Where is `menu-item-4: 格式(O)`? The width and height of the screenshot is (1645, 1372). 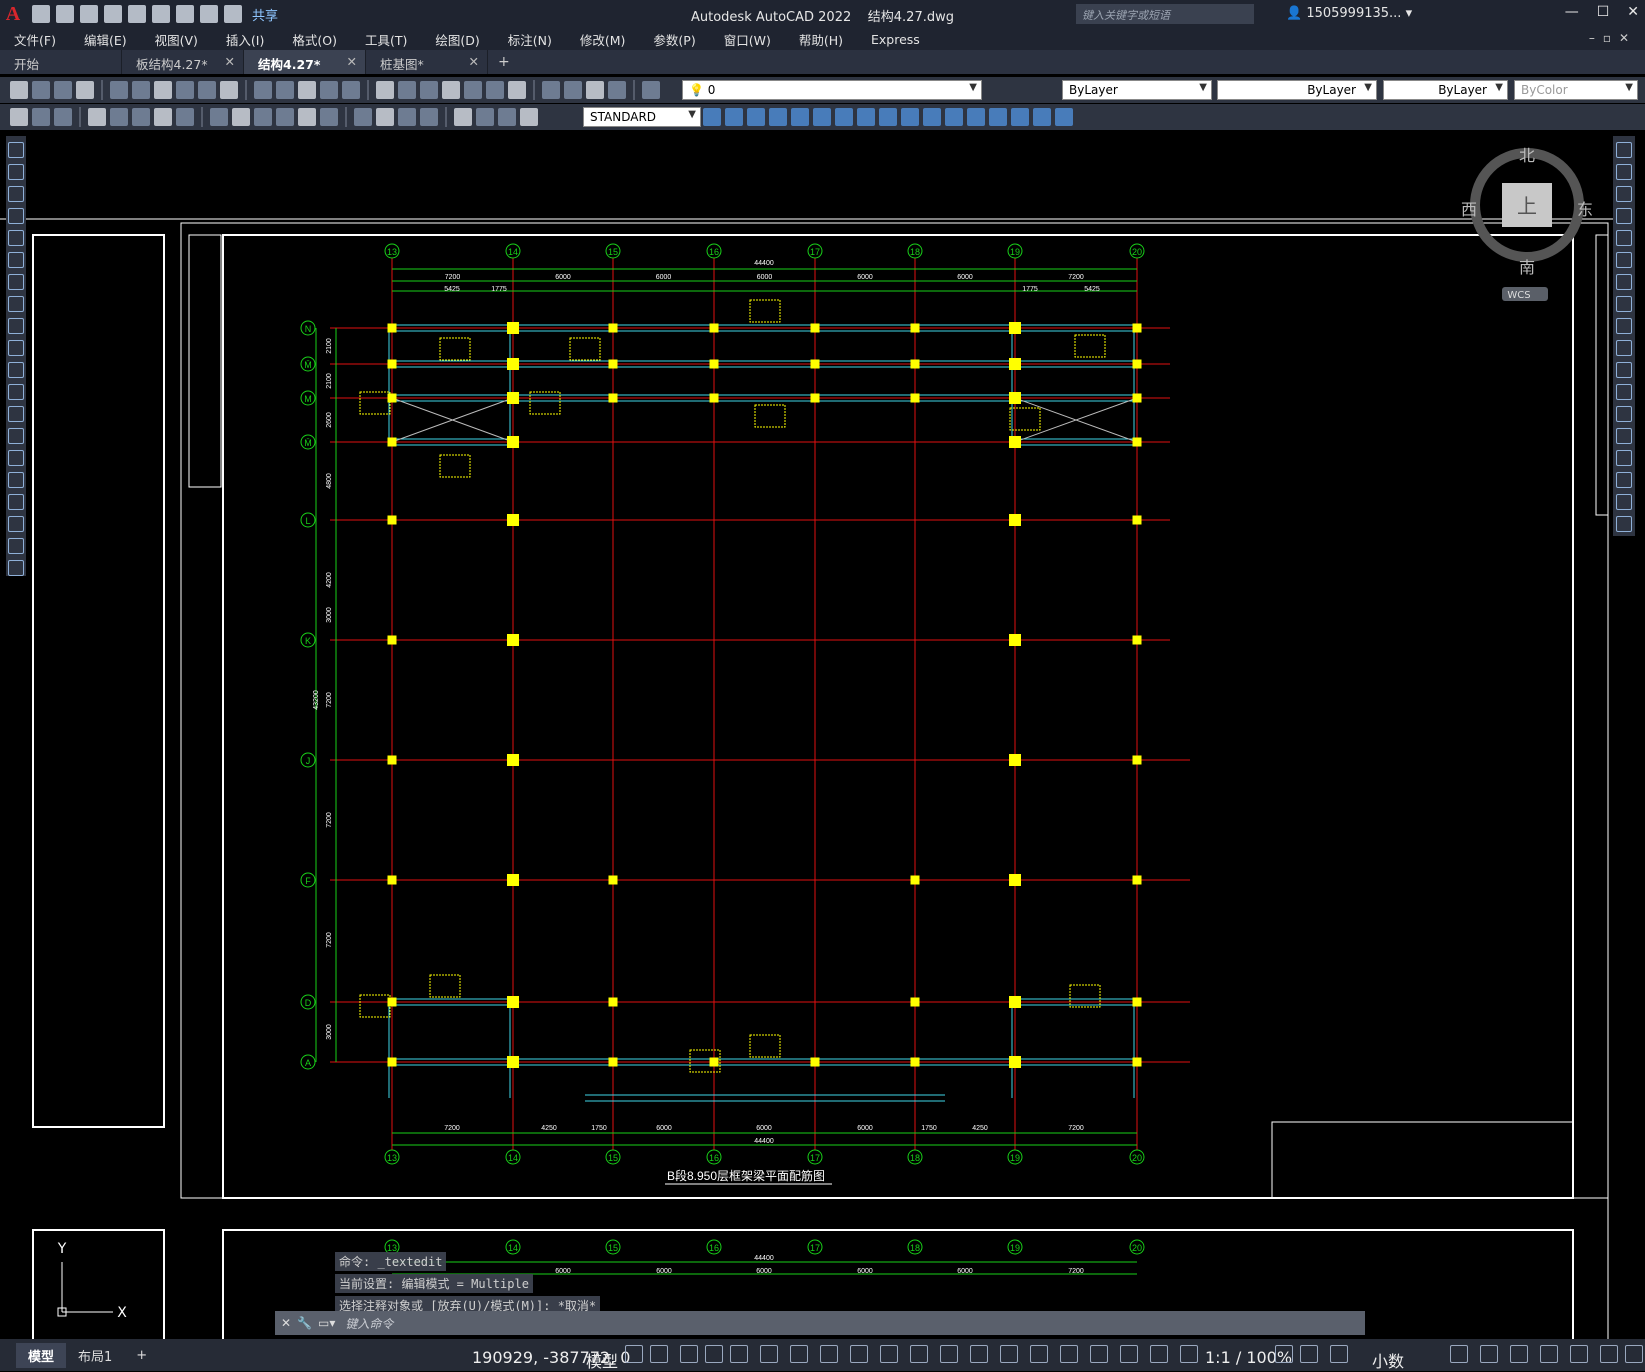
menu-item-4: 格式(O) is located at coordinates (314, 39).